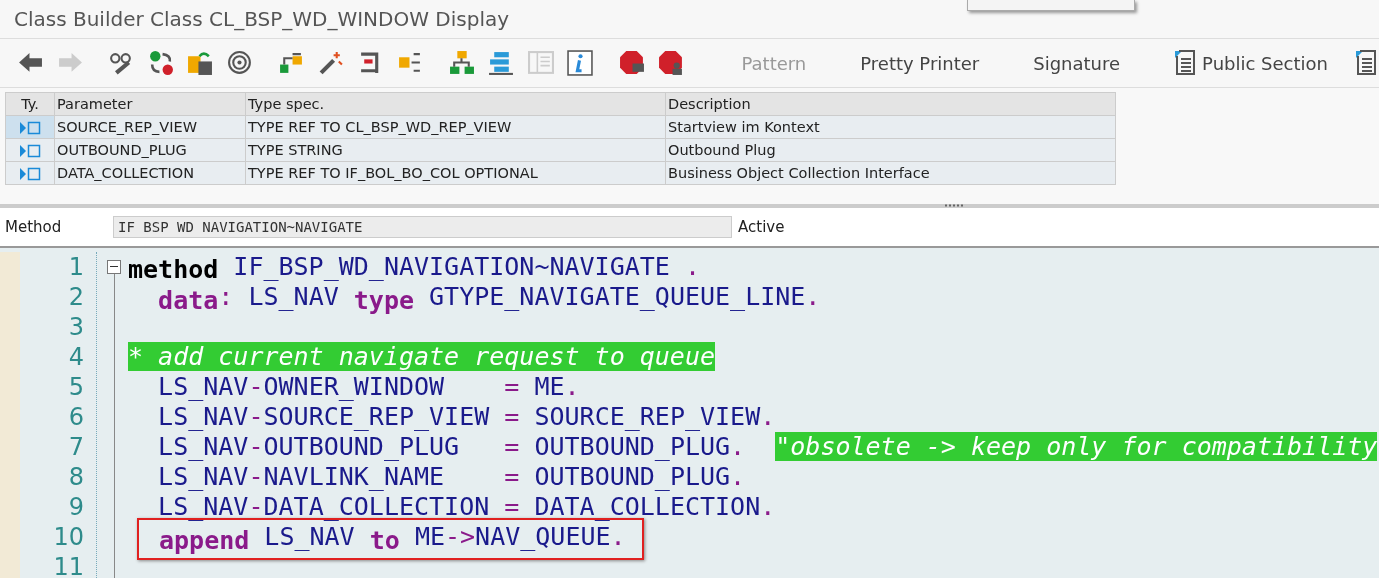 The width and height of the screenshot is (1379, 578). What do you see at coordinates (466, 417) in the screenshot?
I see `code-line: LS_NAV-SOURCE_REP_VIEW = SOURCE_REP_VIEW.` at bounding box center [466, 417].